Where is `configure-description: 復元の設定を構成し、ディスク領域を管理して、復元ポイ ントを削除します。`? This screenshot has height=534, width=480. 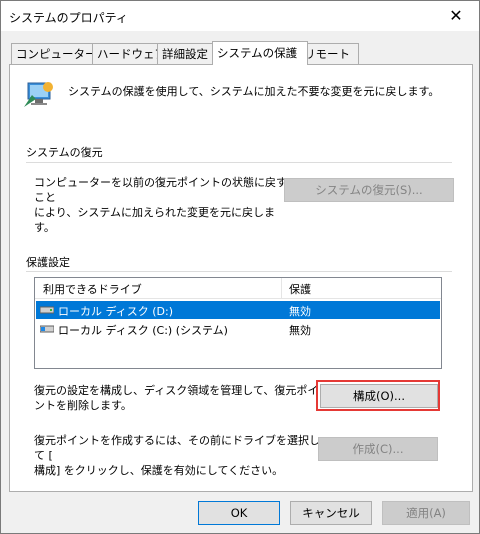
configure-description: 復元の設定を構成し、ディスク領域を管理して、復元ポイ ントを削除します。 is located at coordinates (176, 398).